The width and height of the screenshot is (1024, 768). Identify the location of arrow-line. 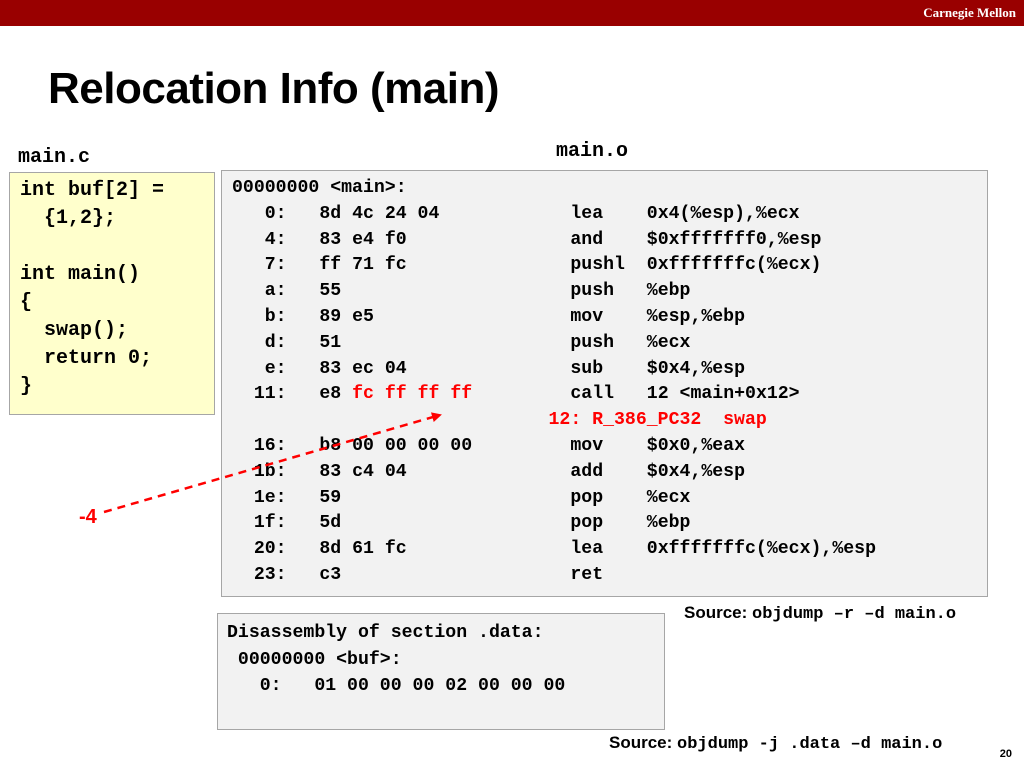
(272, 463).